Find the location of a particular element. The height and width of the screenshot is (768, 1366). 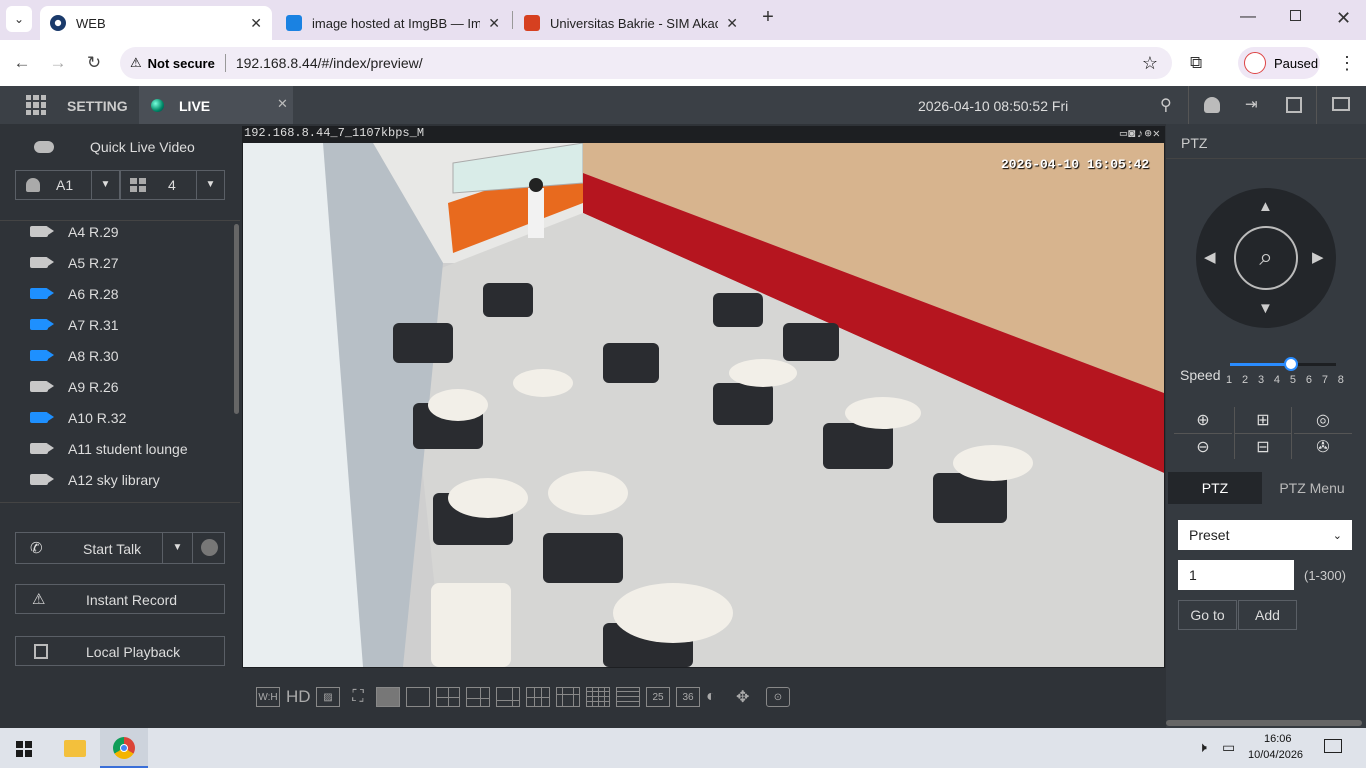

search-icon: ⚲ is located at coordinates (1166, 105).